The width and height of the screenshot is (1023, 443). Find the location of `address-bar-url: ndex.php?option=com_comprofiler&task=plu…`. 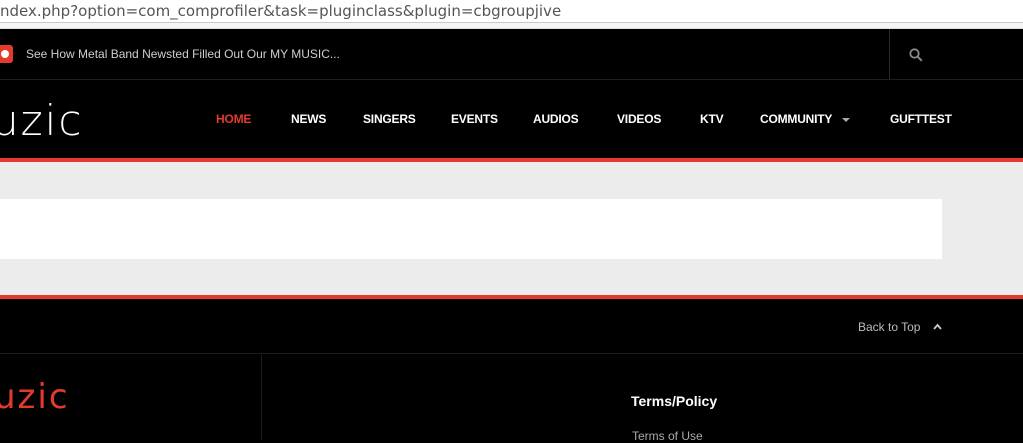

address-bar-url: ndex.php?option=com_comprofiler&task=plu… is located at coordinates (281, 11).